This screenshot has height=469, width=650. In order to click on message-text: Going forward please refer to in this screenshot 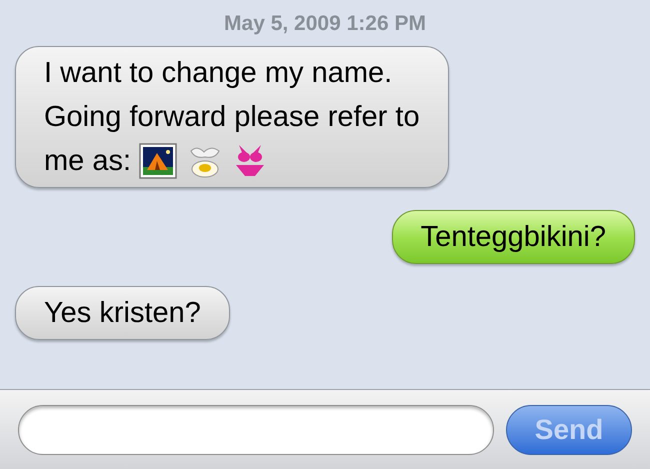, I will do `click(232, 117)`.